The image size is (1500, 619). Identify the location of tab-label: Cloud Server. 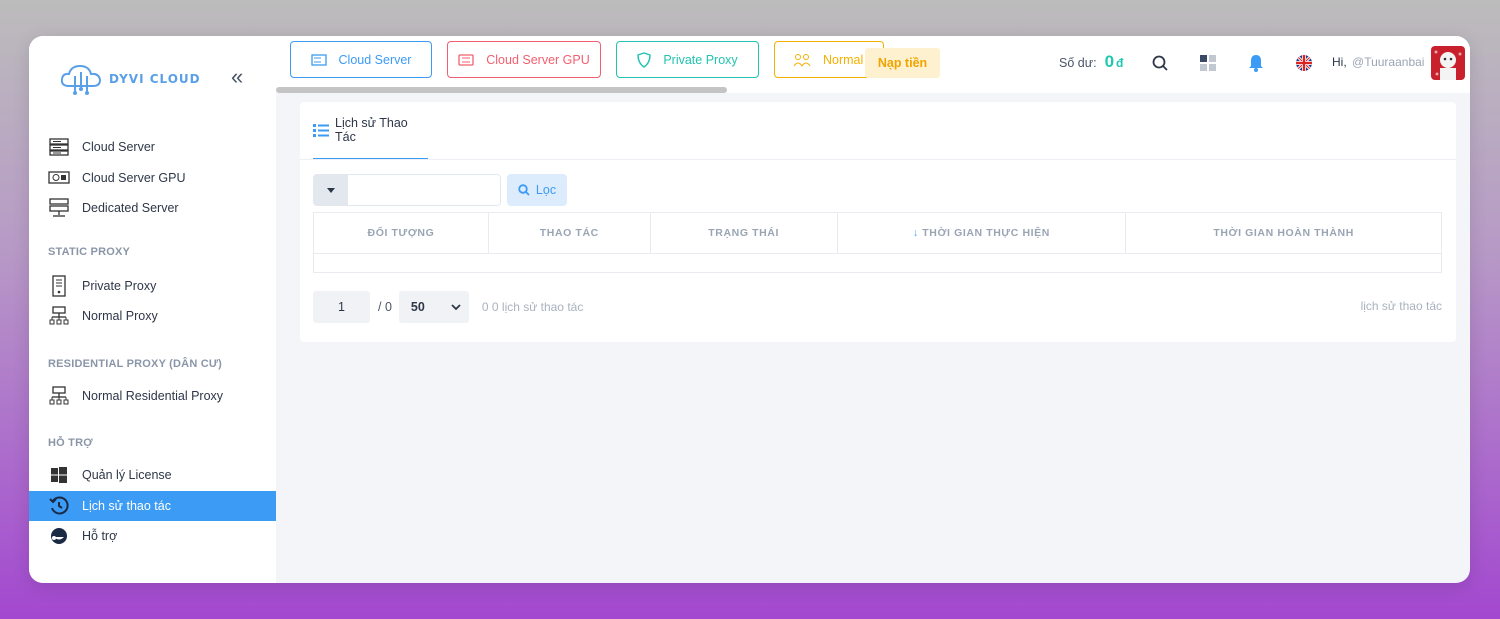
(375, 59).